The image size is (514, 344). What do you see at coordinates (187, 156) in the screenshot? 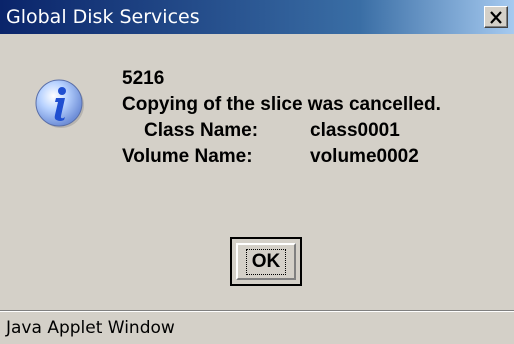
I see `volume-name-label: Volume Name:` at bounding box center [187, 156].